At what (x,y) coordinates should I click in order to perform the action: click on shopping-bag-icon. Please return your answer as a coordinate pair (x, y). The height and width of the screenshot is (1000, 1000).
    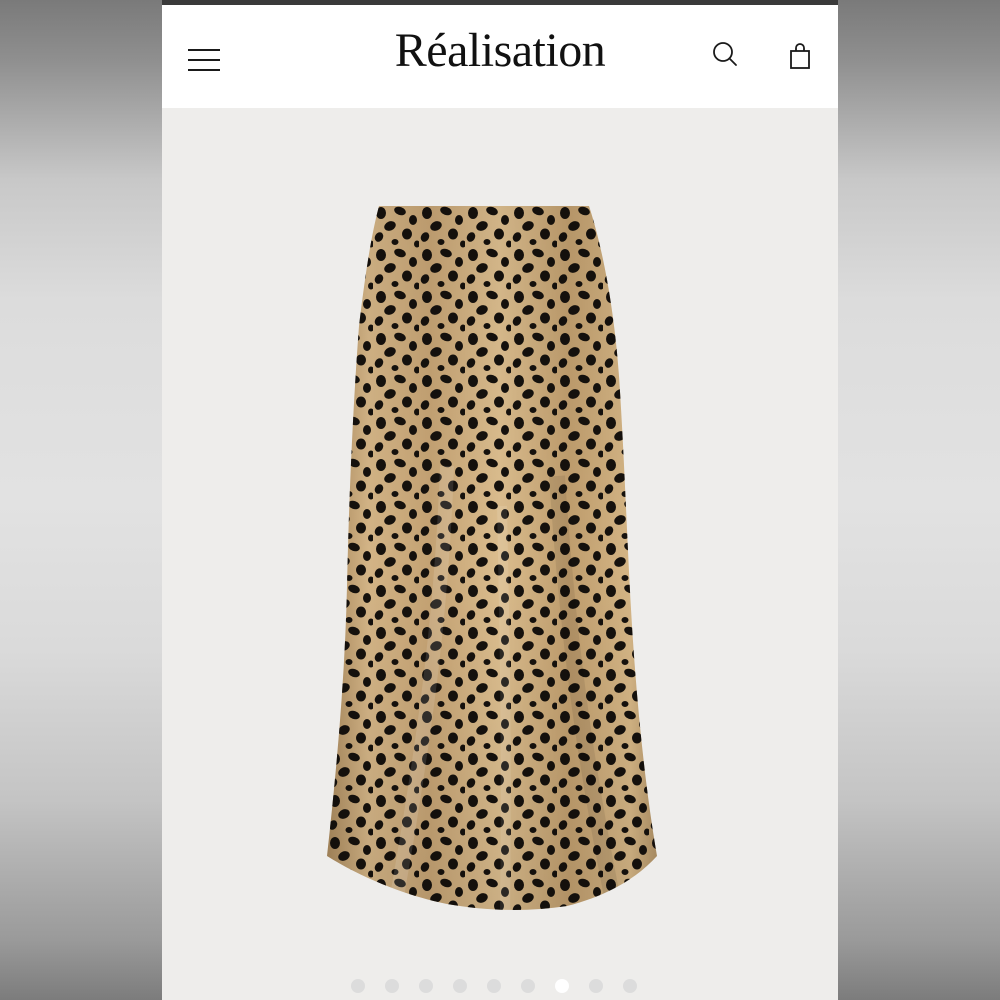
    Looking at the image, I should click on (800, 57).